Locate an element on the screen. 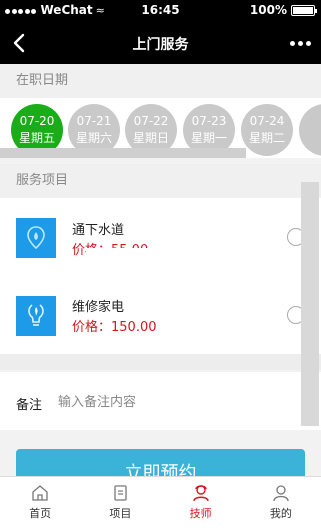  date-option-weekday: 星期日 is located at coordinates (150, 138).